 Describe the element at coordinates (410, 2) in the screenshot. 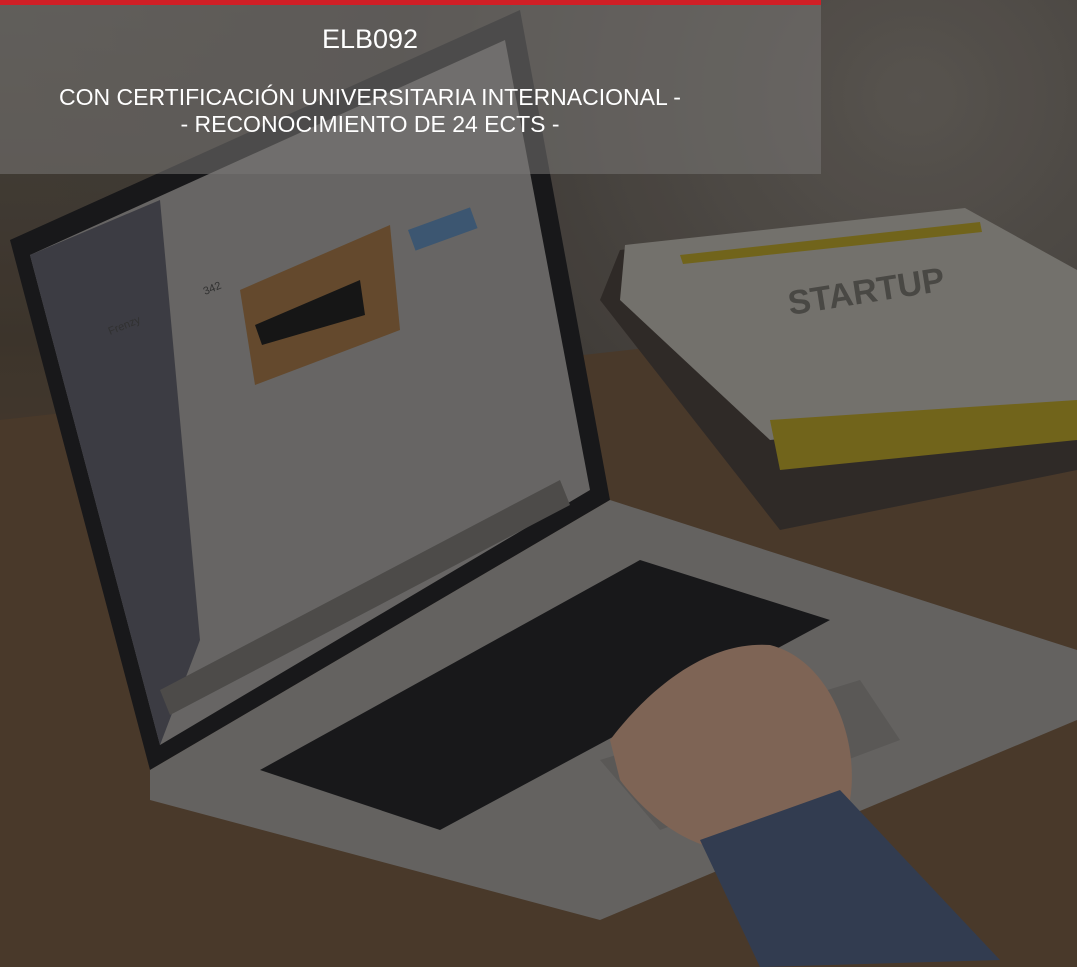

I see `accent-bar` at that location.